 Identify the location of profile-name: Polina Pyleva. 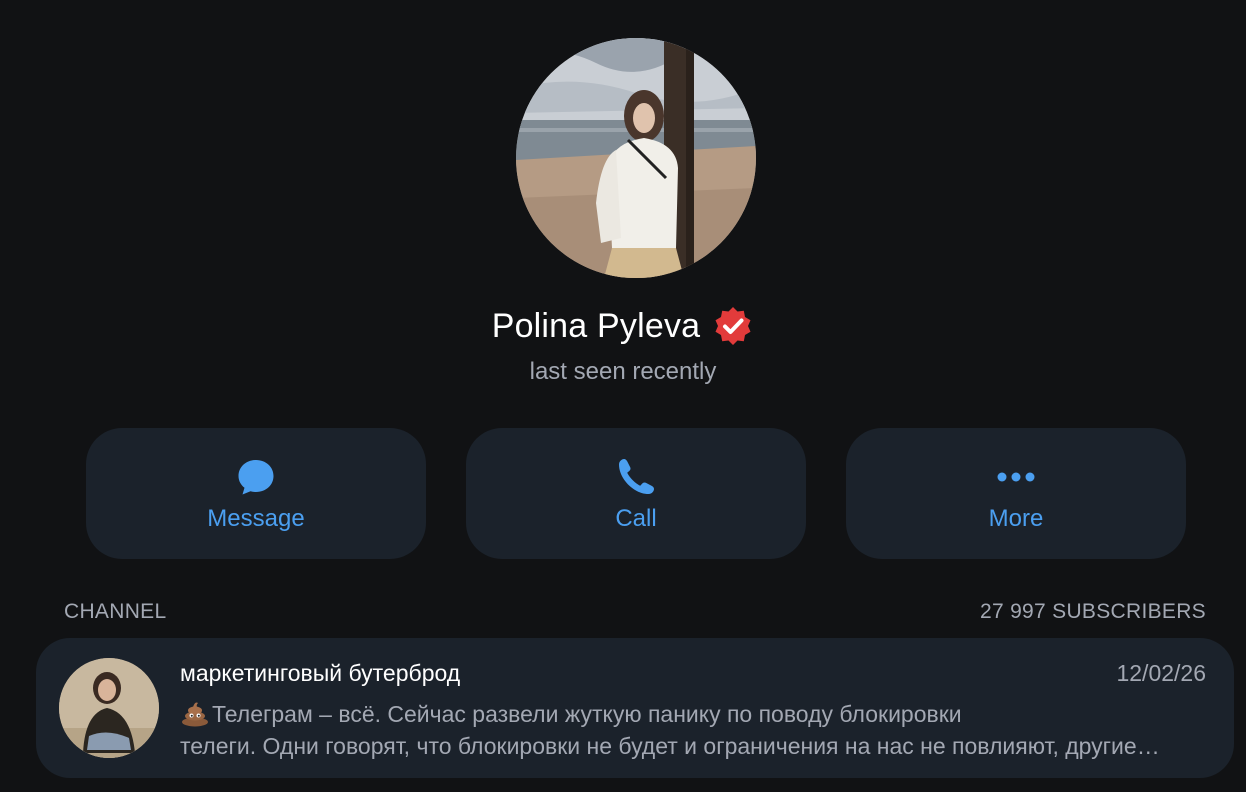
(596, 325).